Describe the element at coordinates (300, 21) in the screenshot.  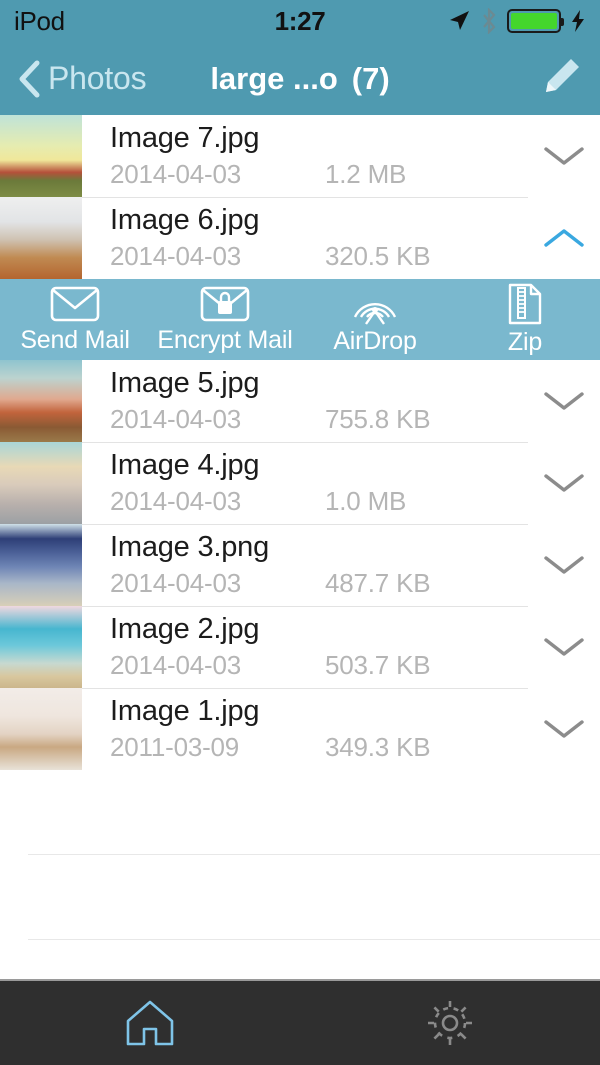
I see `status-bar: iPod 1:27` at that location.